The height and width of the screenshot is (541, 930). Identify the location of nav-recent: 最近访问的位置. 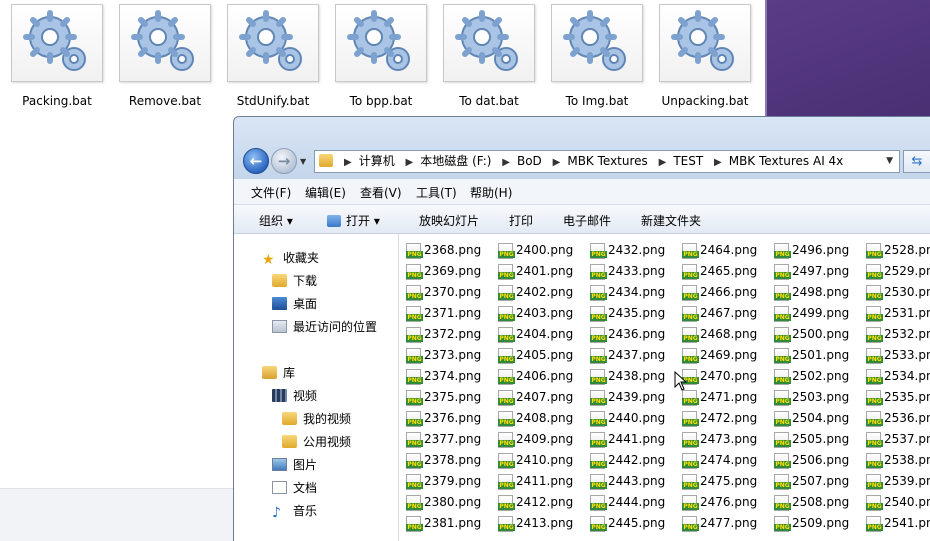
(324, 326).